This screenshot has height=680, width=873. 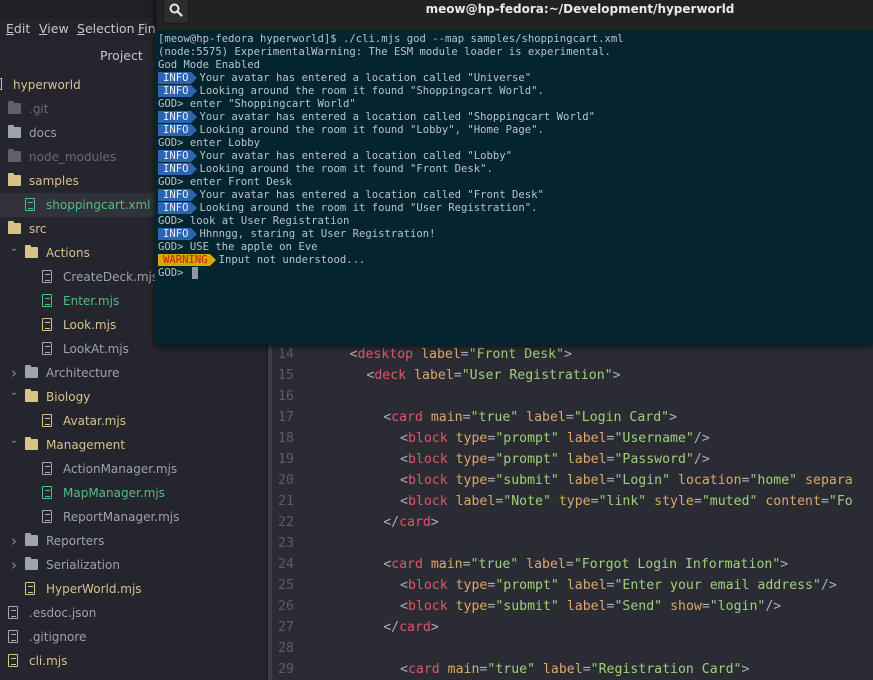 What do you see at coordinates (286, 354) in the screenshot?
I see `line-number: 14` at bounding box center [286, 354].